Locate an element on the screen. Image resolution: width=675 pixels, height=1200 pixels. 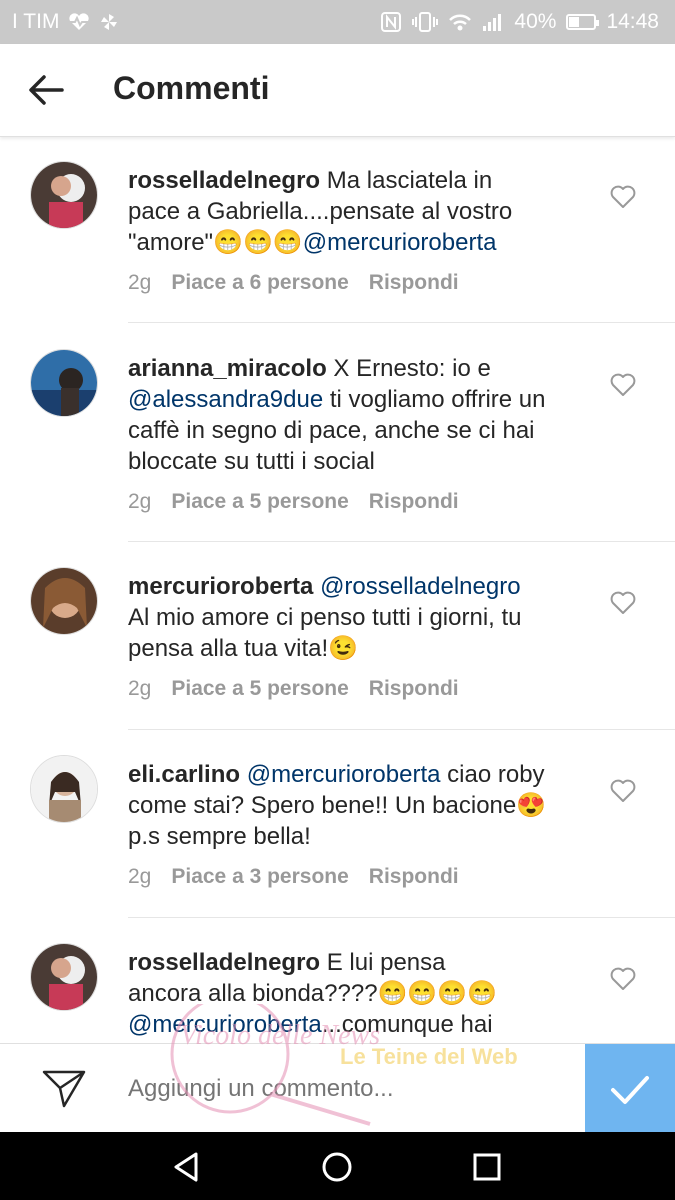
comment-input is located at coordinates (348, 1089).